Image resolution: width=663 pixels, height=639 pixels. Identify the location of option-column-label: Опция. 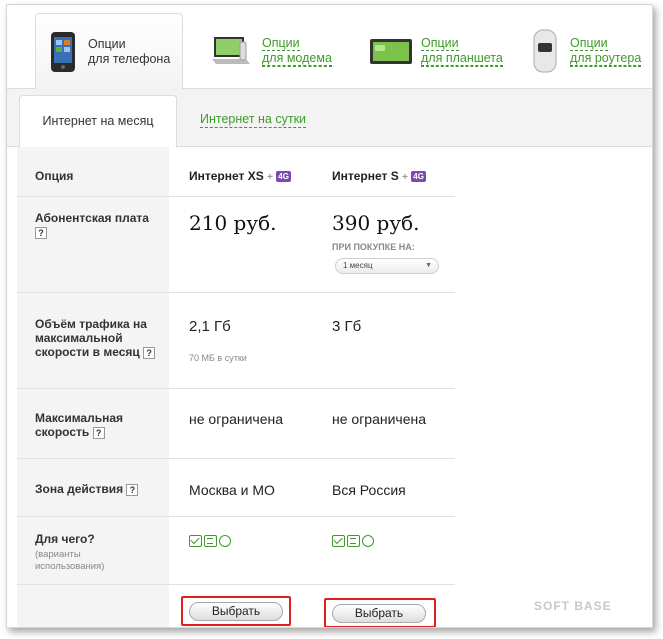
(54, 176).